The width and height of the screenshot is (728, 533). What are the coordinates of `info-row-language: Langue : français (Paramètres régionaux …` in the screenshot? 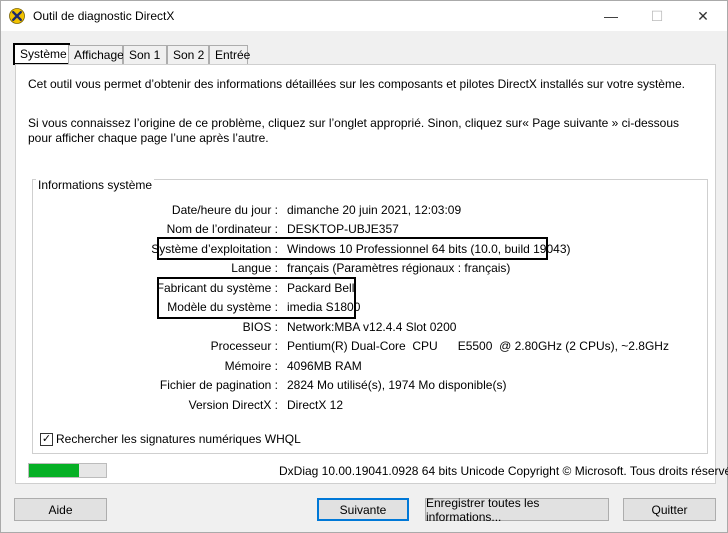 It's located at (366, 269).